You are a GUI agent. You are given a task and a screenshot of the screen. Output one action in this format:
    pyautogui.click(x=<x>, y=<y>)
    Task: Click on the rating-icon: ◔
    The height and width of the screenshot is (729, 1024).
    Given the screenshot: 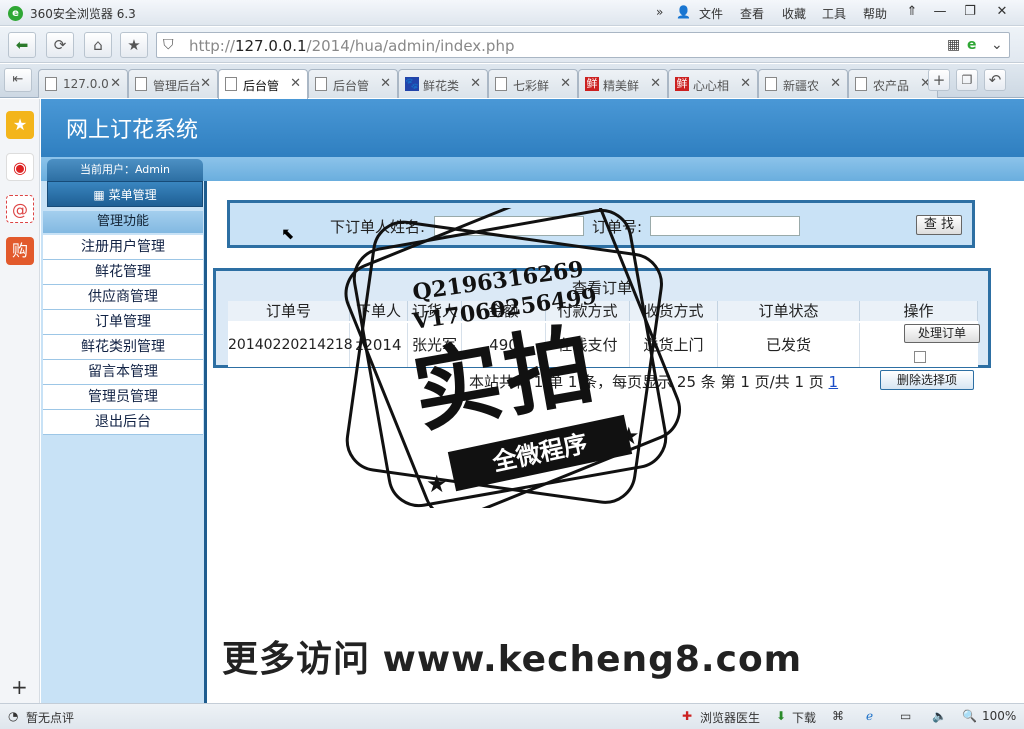 What is the action you would take?
    pyautogui.click(x=13, y=716)
    